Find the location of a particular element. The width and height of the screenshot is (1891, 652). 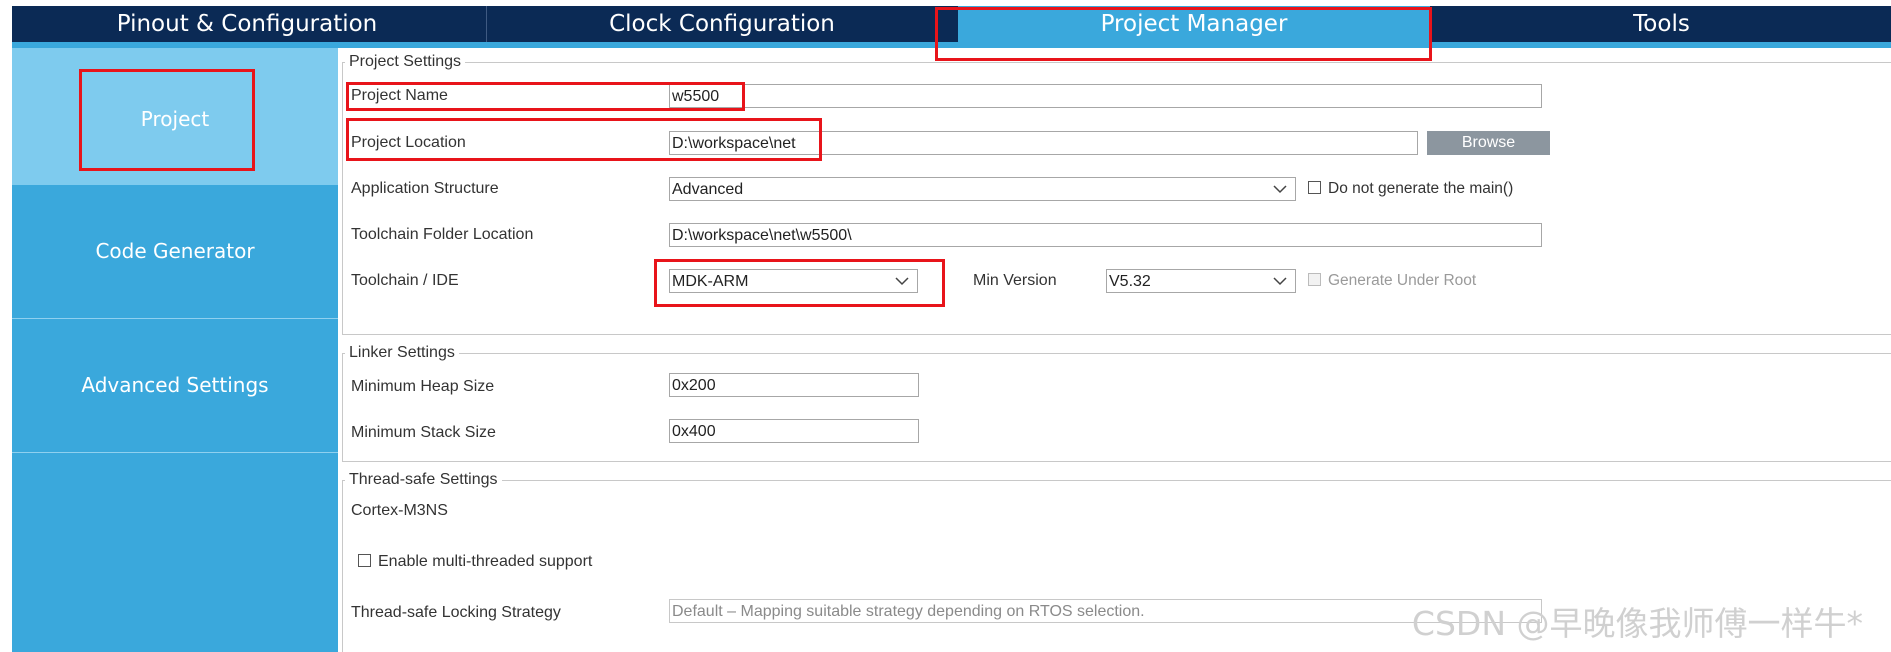

tab-project-manager: Project Manager is located at coordinates (1194, 24).